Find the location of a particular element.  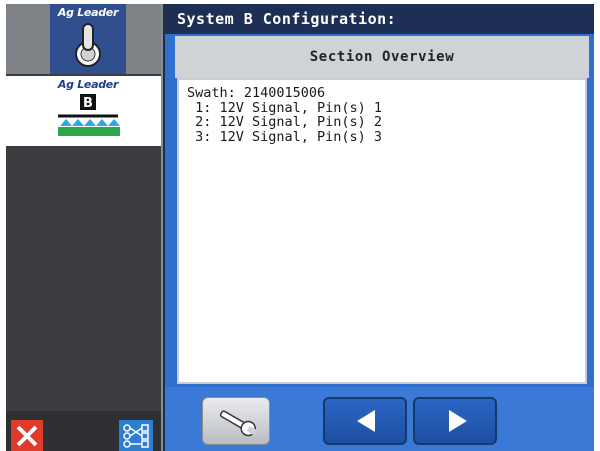

swath-line: Swath: 2140015006 is located at coordinates (256, 93).